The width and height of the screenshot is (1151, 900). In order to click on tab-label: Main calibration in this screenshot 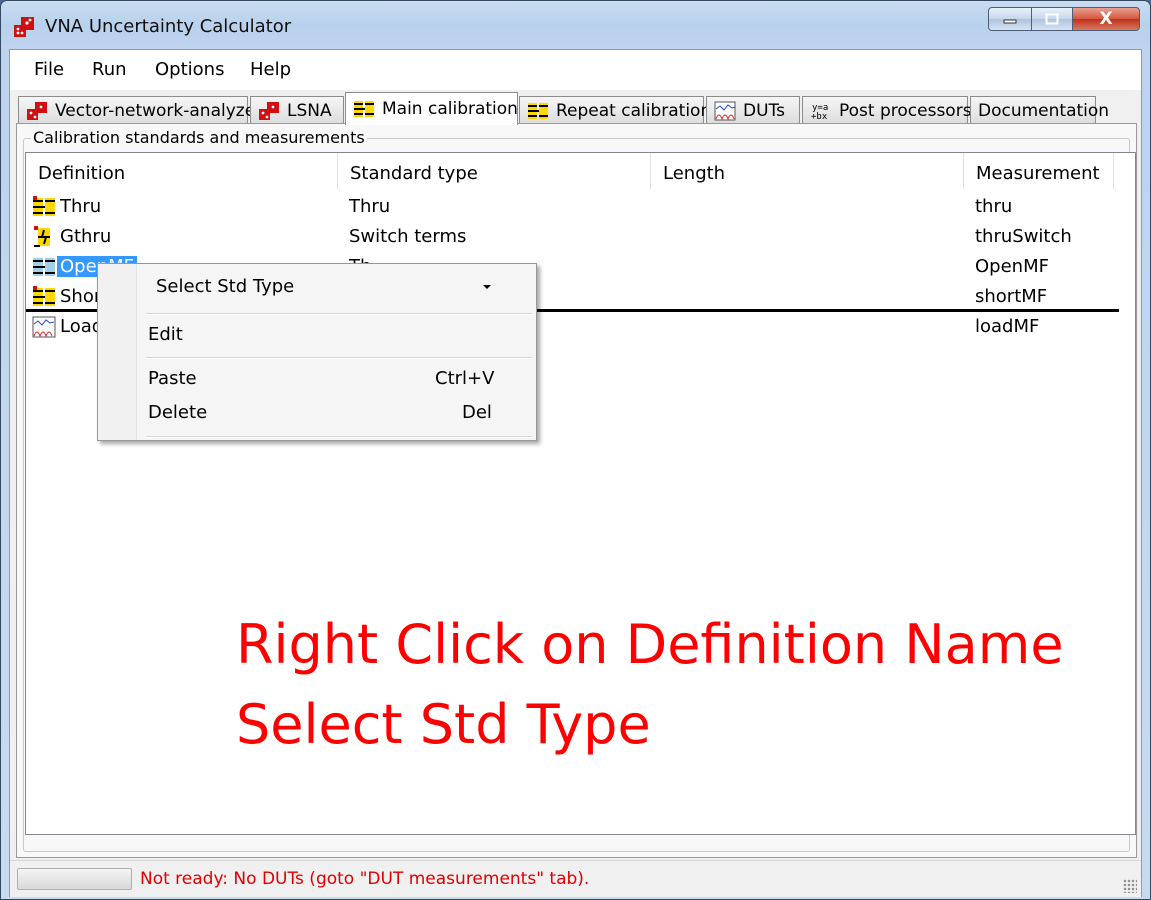, I will do `click(450, 109)`.